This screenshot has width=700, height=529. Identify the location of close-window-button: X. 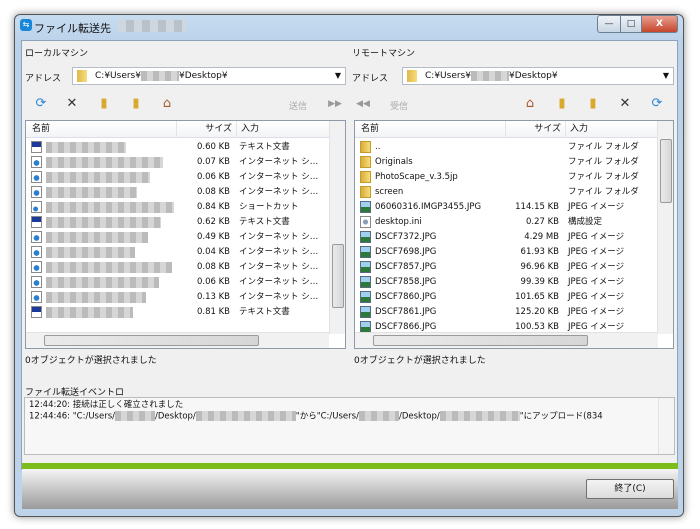
(659, 24).